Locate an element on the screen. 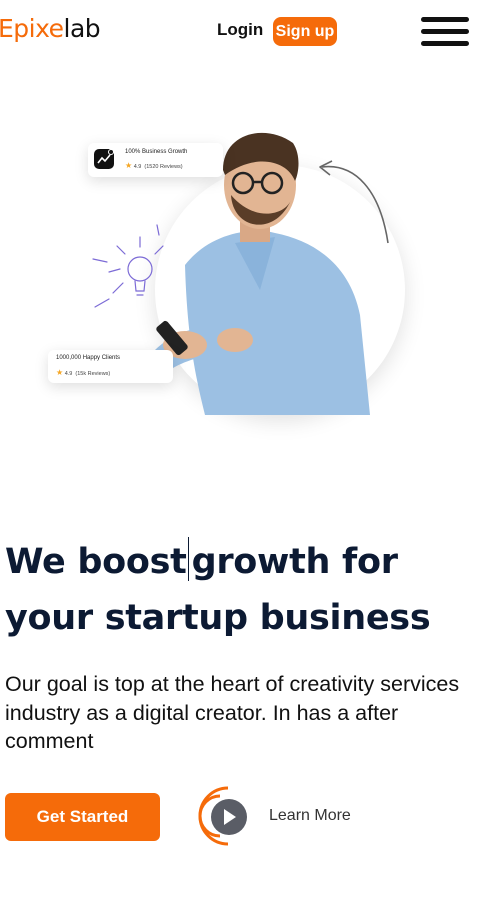 Image resolution: width=478 pixels, height=904 pixels. get-started-button: Get Started is located at coordinates (82, 817).